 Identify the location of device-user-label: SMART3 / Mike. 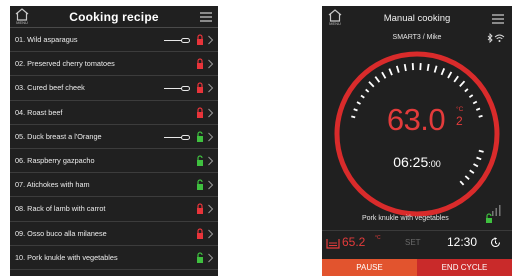
(417, 37).